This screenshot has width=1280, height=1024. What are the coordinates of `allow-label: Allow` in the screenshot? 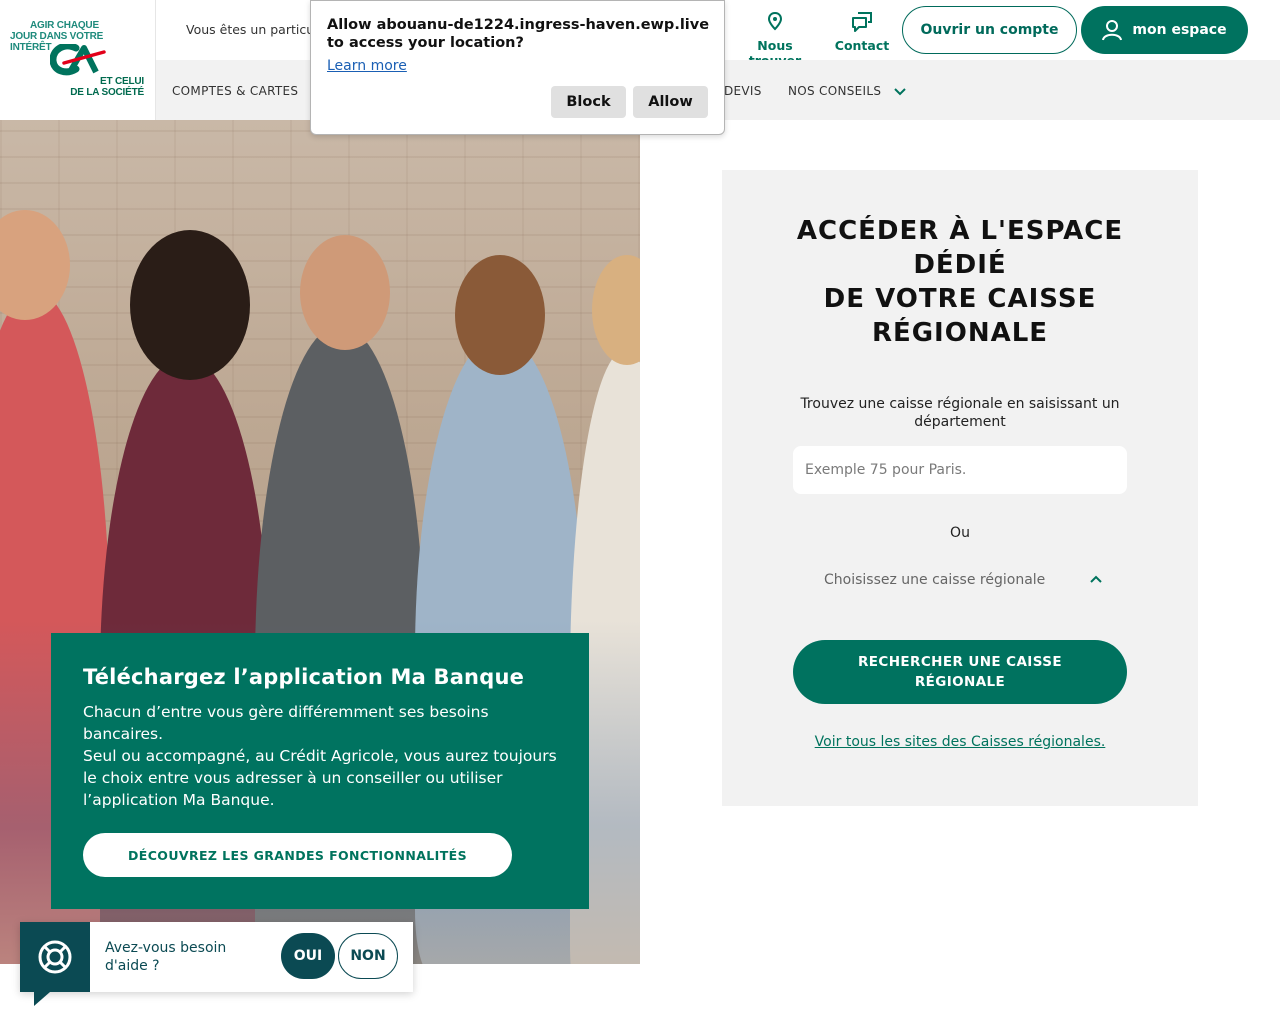 It's located at (670, 102).